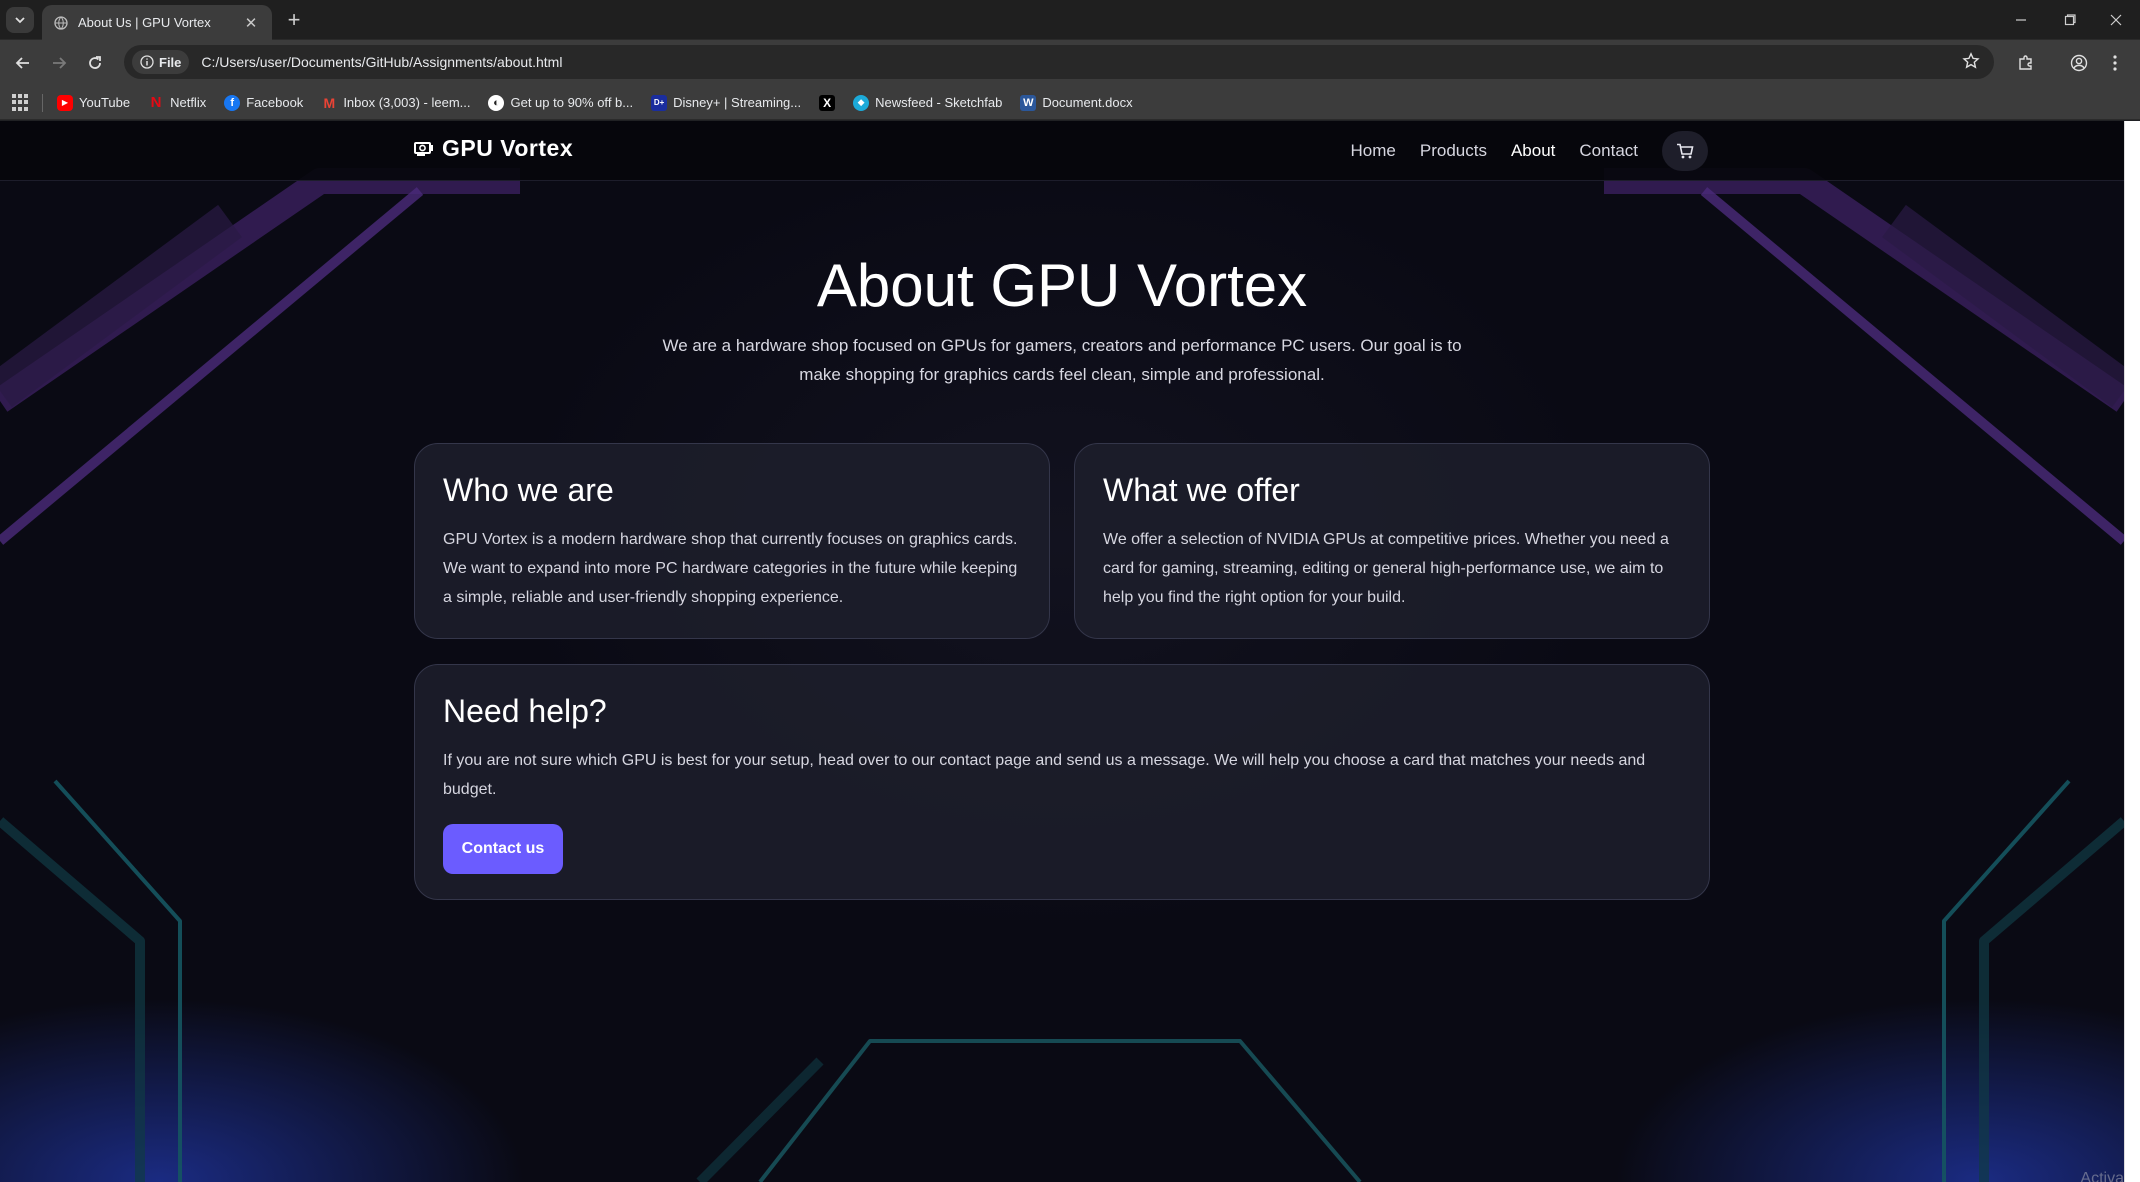 This screenshot has width=2140, height=1182. Describe the element at coordinates (939, 102) in the screenshot. I see `bookmark-label: Newsfeed - Sketchfab` at that location.